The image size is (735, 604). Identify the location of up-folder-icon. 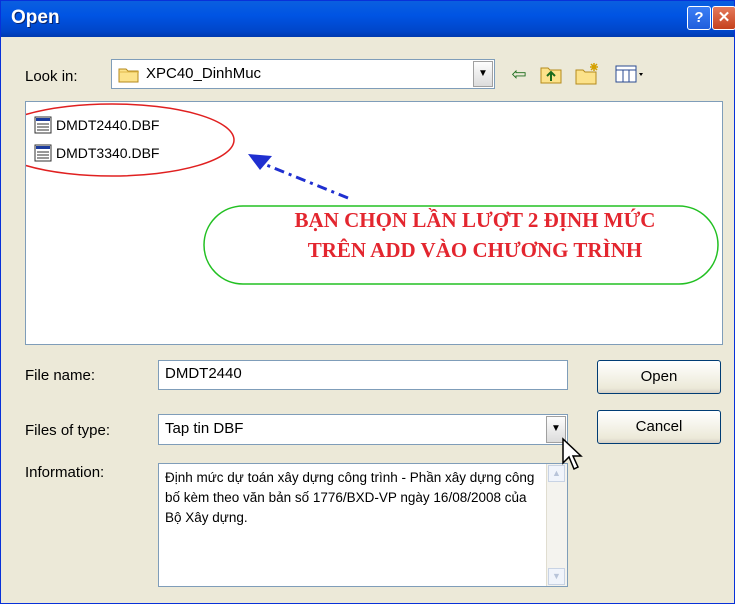
(551, 74).